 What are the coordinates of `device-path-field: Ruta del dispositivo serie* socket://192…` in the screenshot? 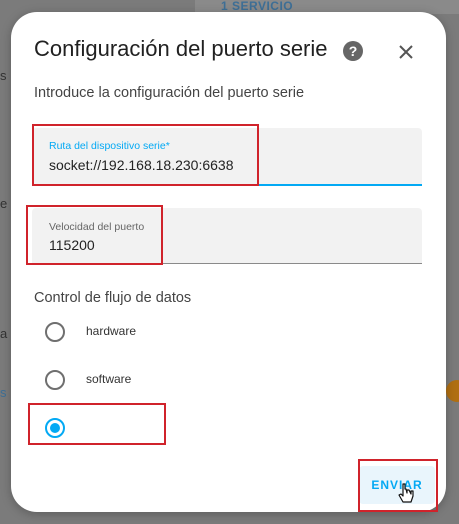 It's located at (227, 157).